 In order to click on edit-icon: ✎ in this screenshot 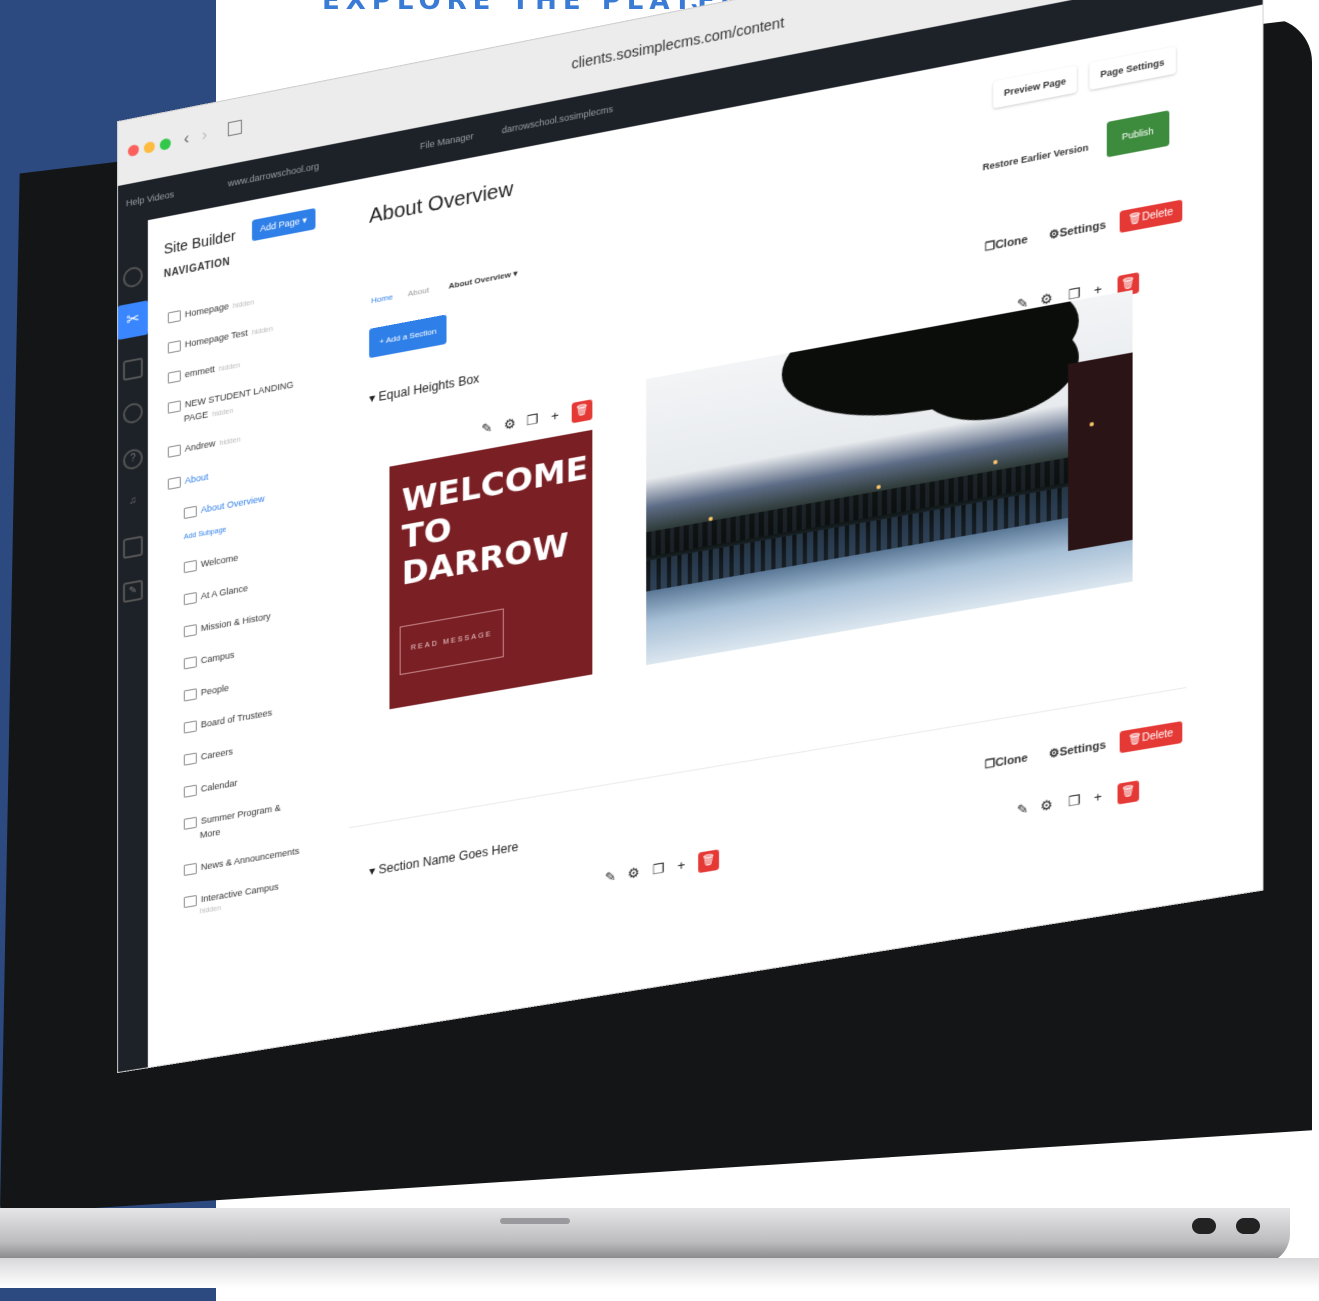, I will do `click(133, 592)`.